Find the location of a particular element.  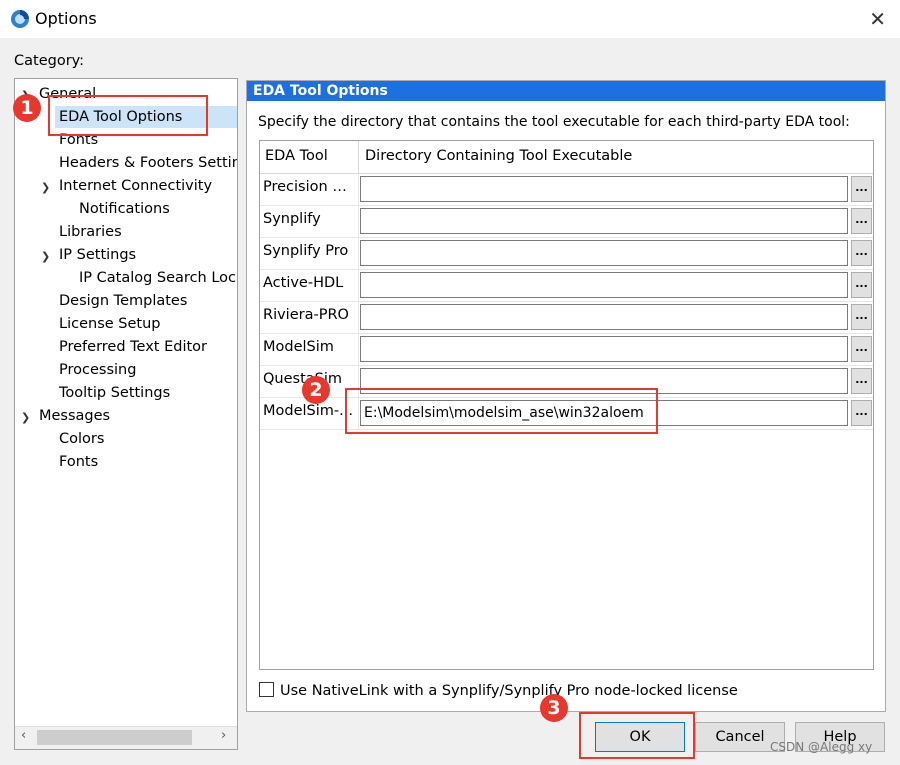

tree-item-design-templates: Design Templates is located at coordinates (123, 301).